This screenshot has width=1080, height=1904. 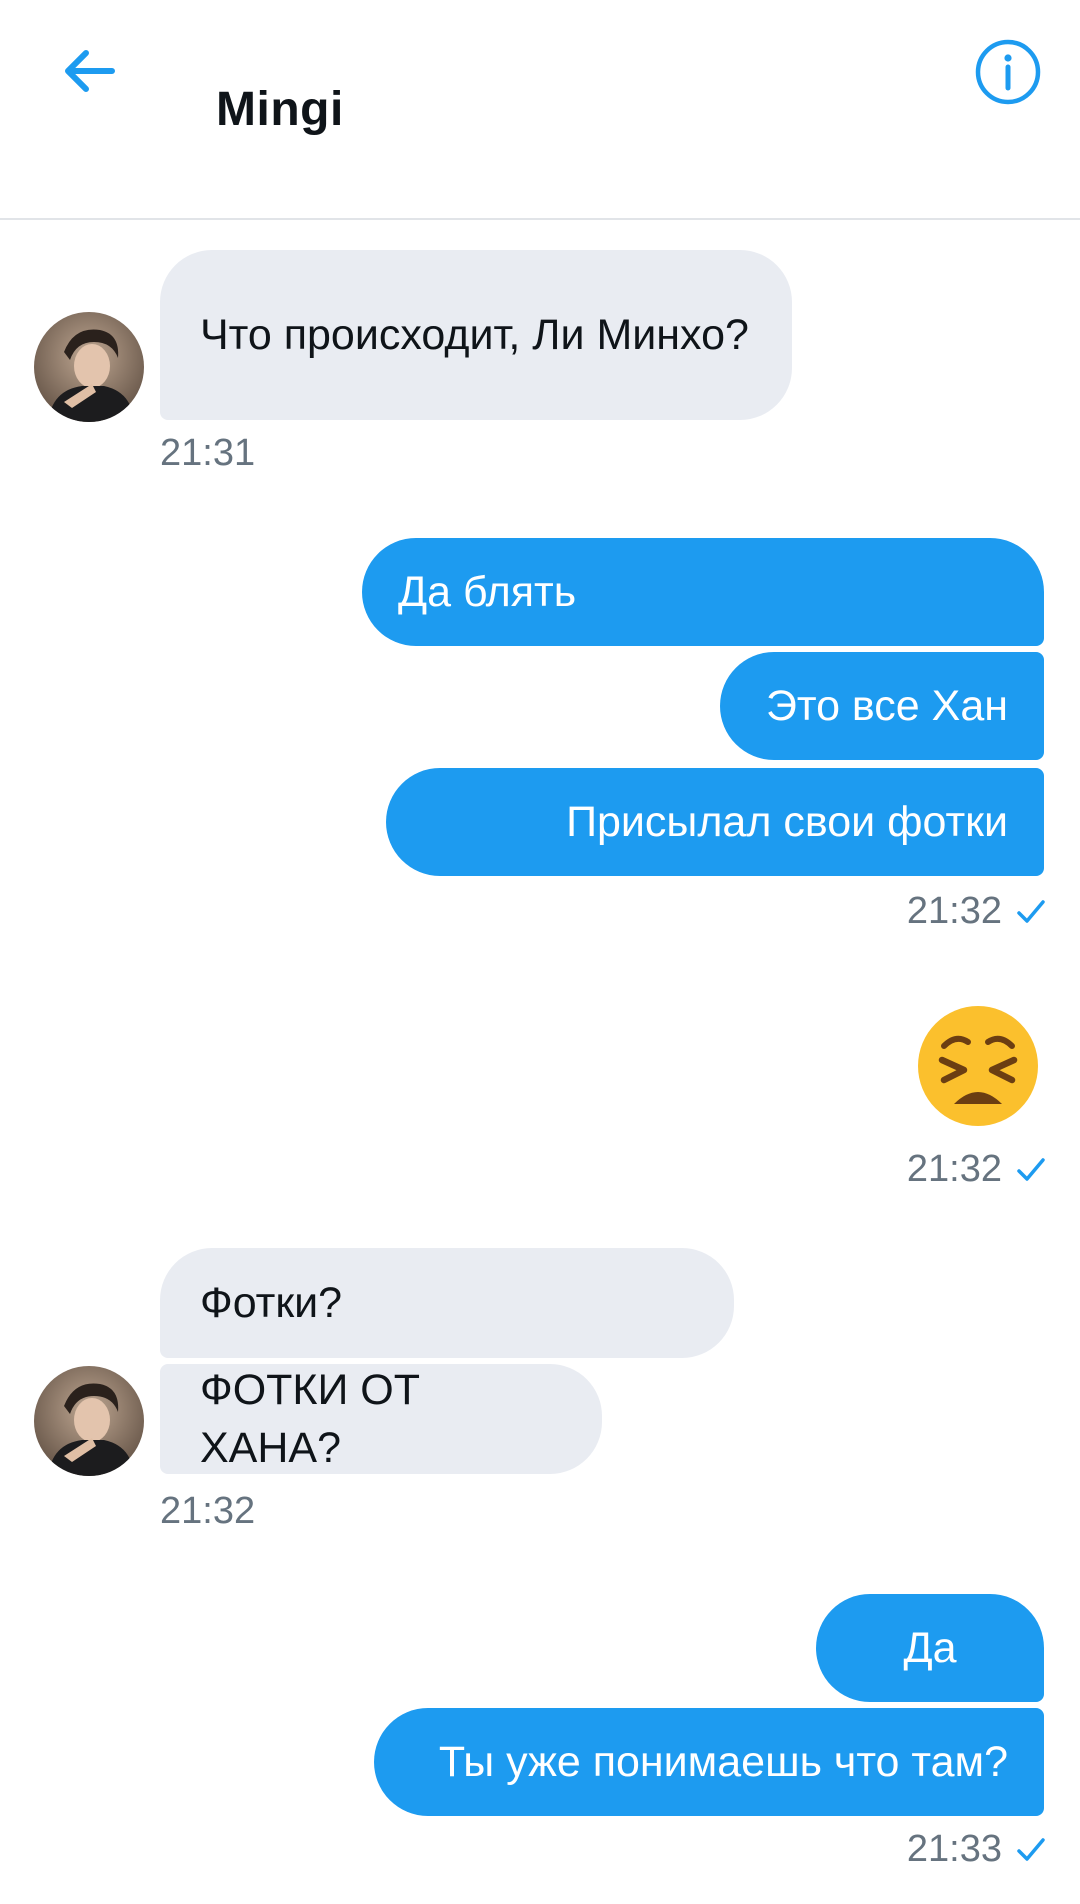 I want to click on outgoing-message-bubble: Ты уже понимаешь что там?, so click(x=709, y=1762).